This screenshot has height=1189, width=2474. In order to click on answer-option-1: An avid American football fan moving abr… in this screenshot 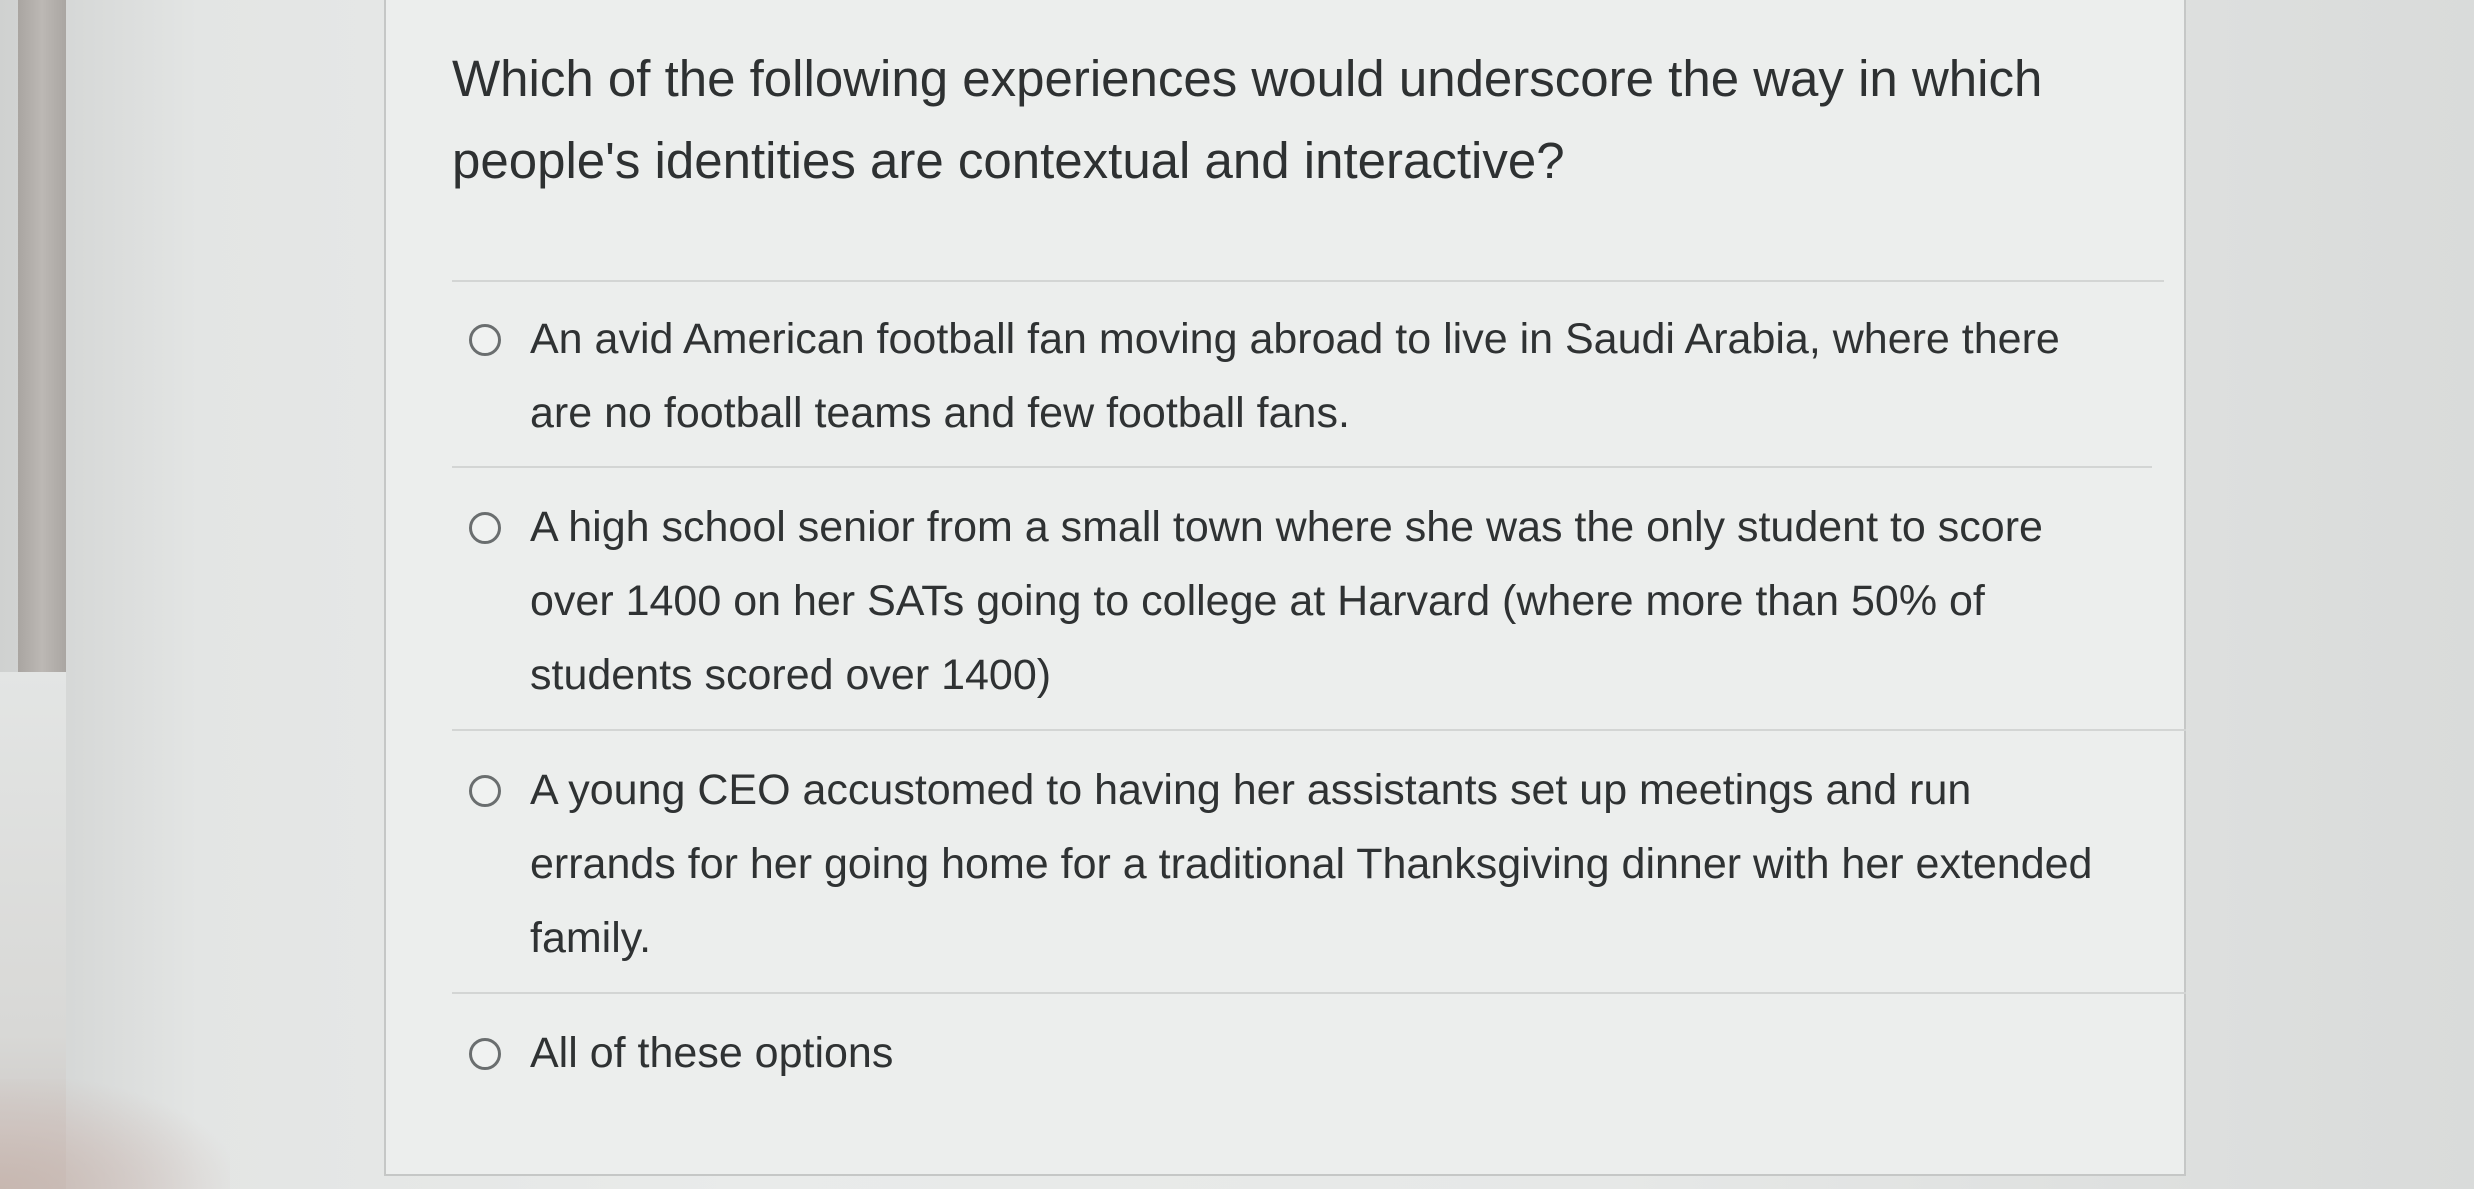, I will do `click(1319, 376)`.